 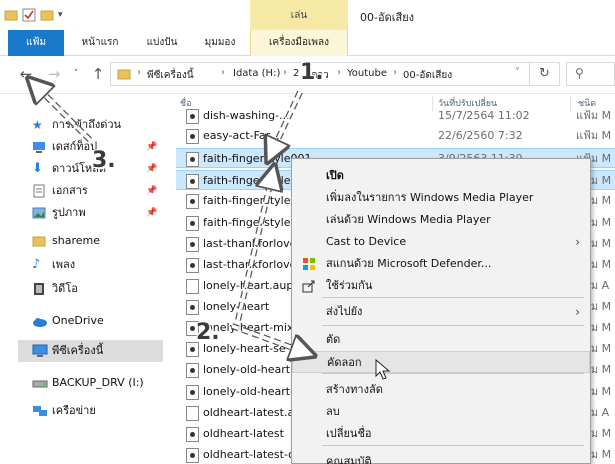 I want to click on file-name: lonely-heart.aup, so click(x=248, y=285).